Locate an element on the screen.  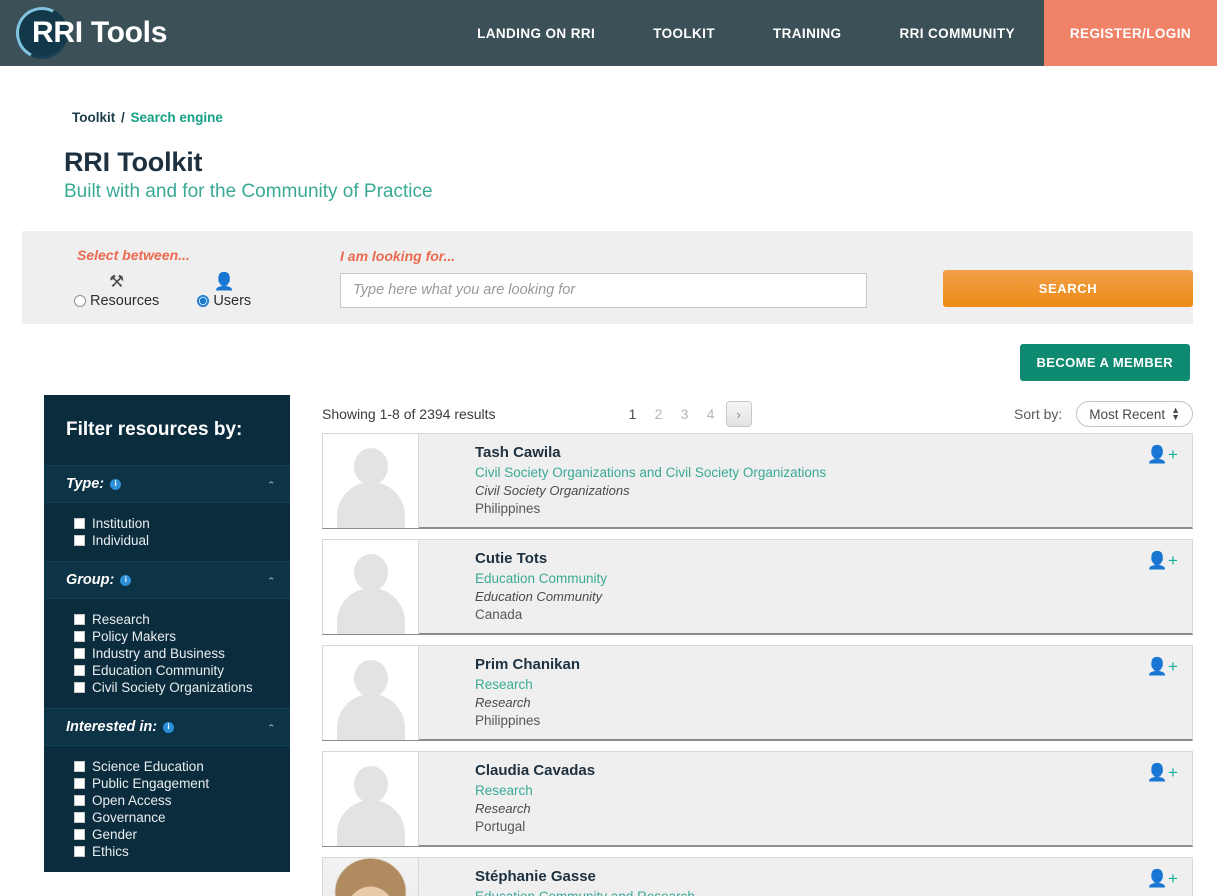
filter-label: Education Community is located at coordinates (158, 670).